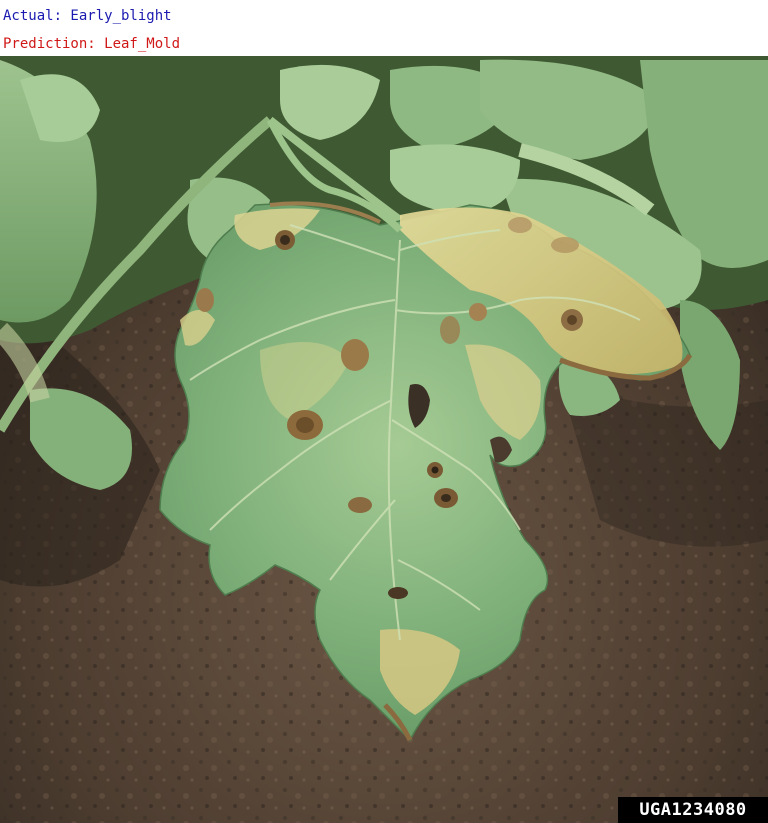 The width and height of the screenshot is (768, 823). Describe the element at coordinates (92, 44) in the screenshot. I see `prediction-label: Prediction: Leaf_Mold` at that location.